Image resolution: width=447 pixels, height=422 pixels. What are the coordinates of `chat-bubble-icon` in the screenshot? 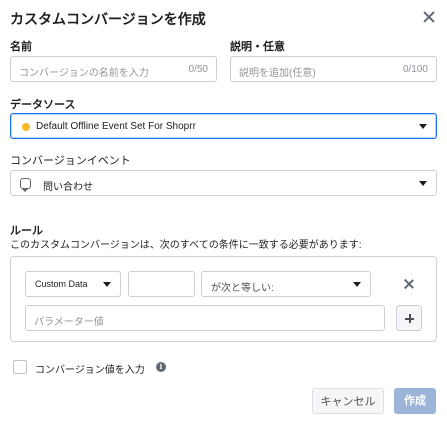 It's located at (25, 185).